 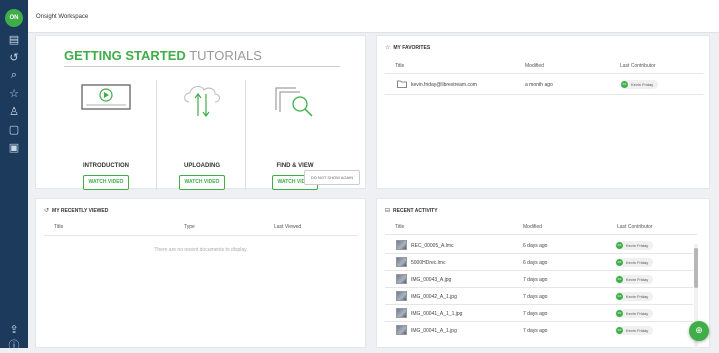 What do you see at coordinates (14, 129) in the screenshot?
I see `clipboard-icon: ▢` at bounding box center [14, 129].